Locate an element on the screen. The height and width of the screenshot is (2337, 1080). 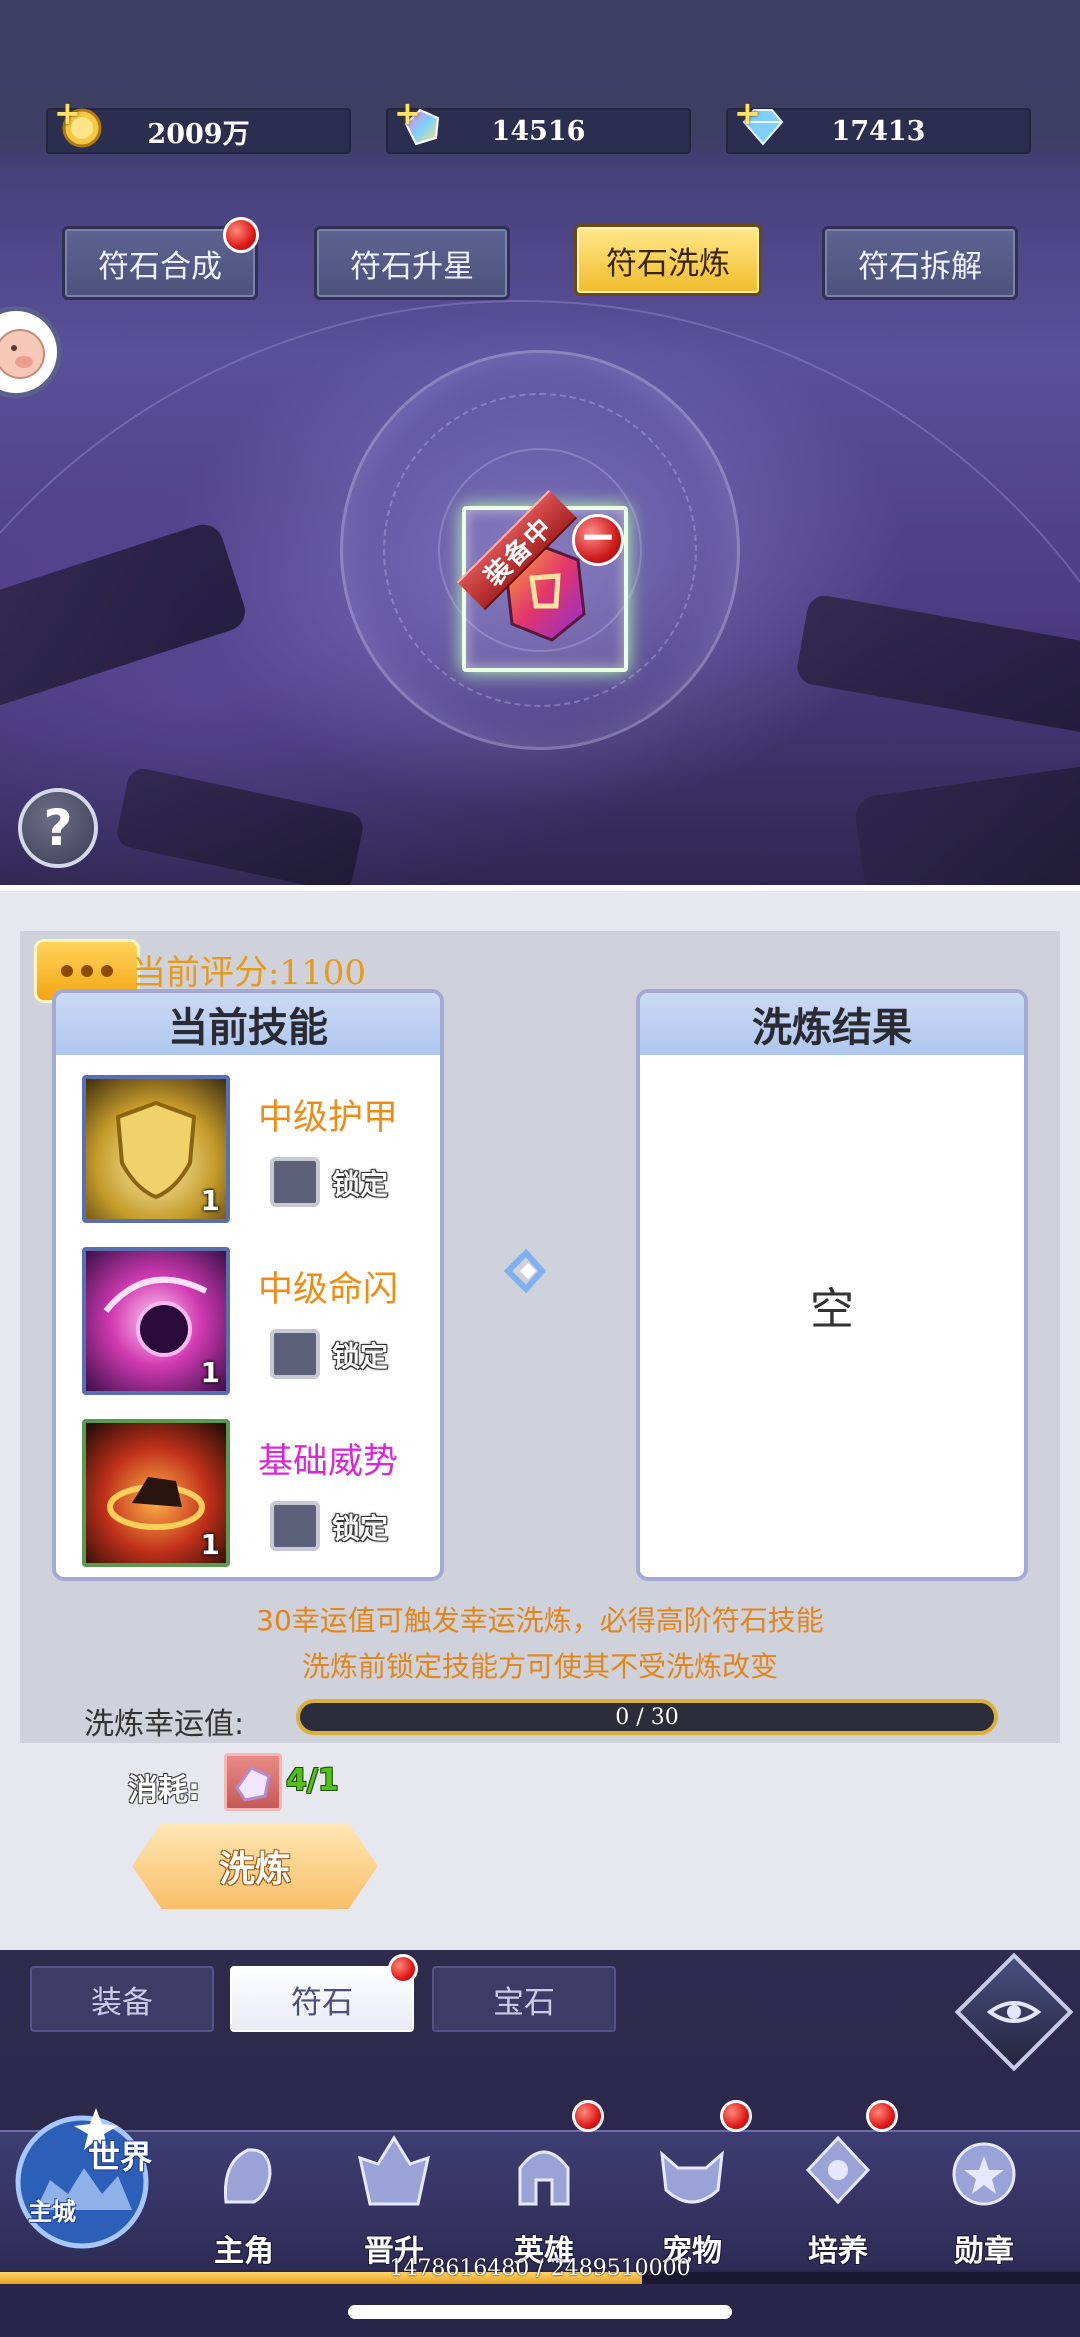
refine-button: 洗炼 is located at coordinates (255, 1866).